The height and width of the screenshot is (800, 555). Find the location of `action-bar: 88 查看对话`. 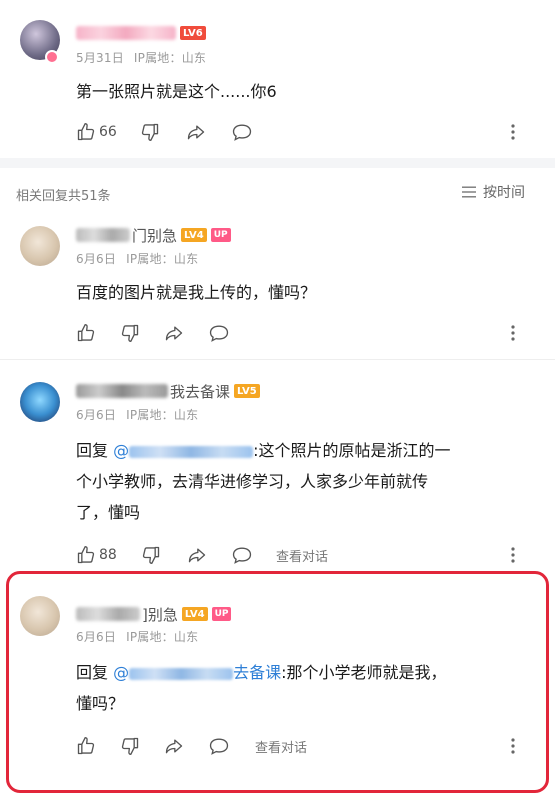

action-bar: 88 查看对话 is located at coordinates (277, 555).